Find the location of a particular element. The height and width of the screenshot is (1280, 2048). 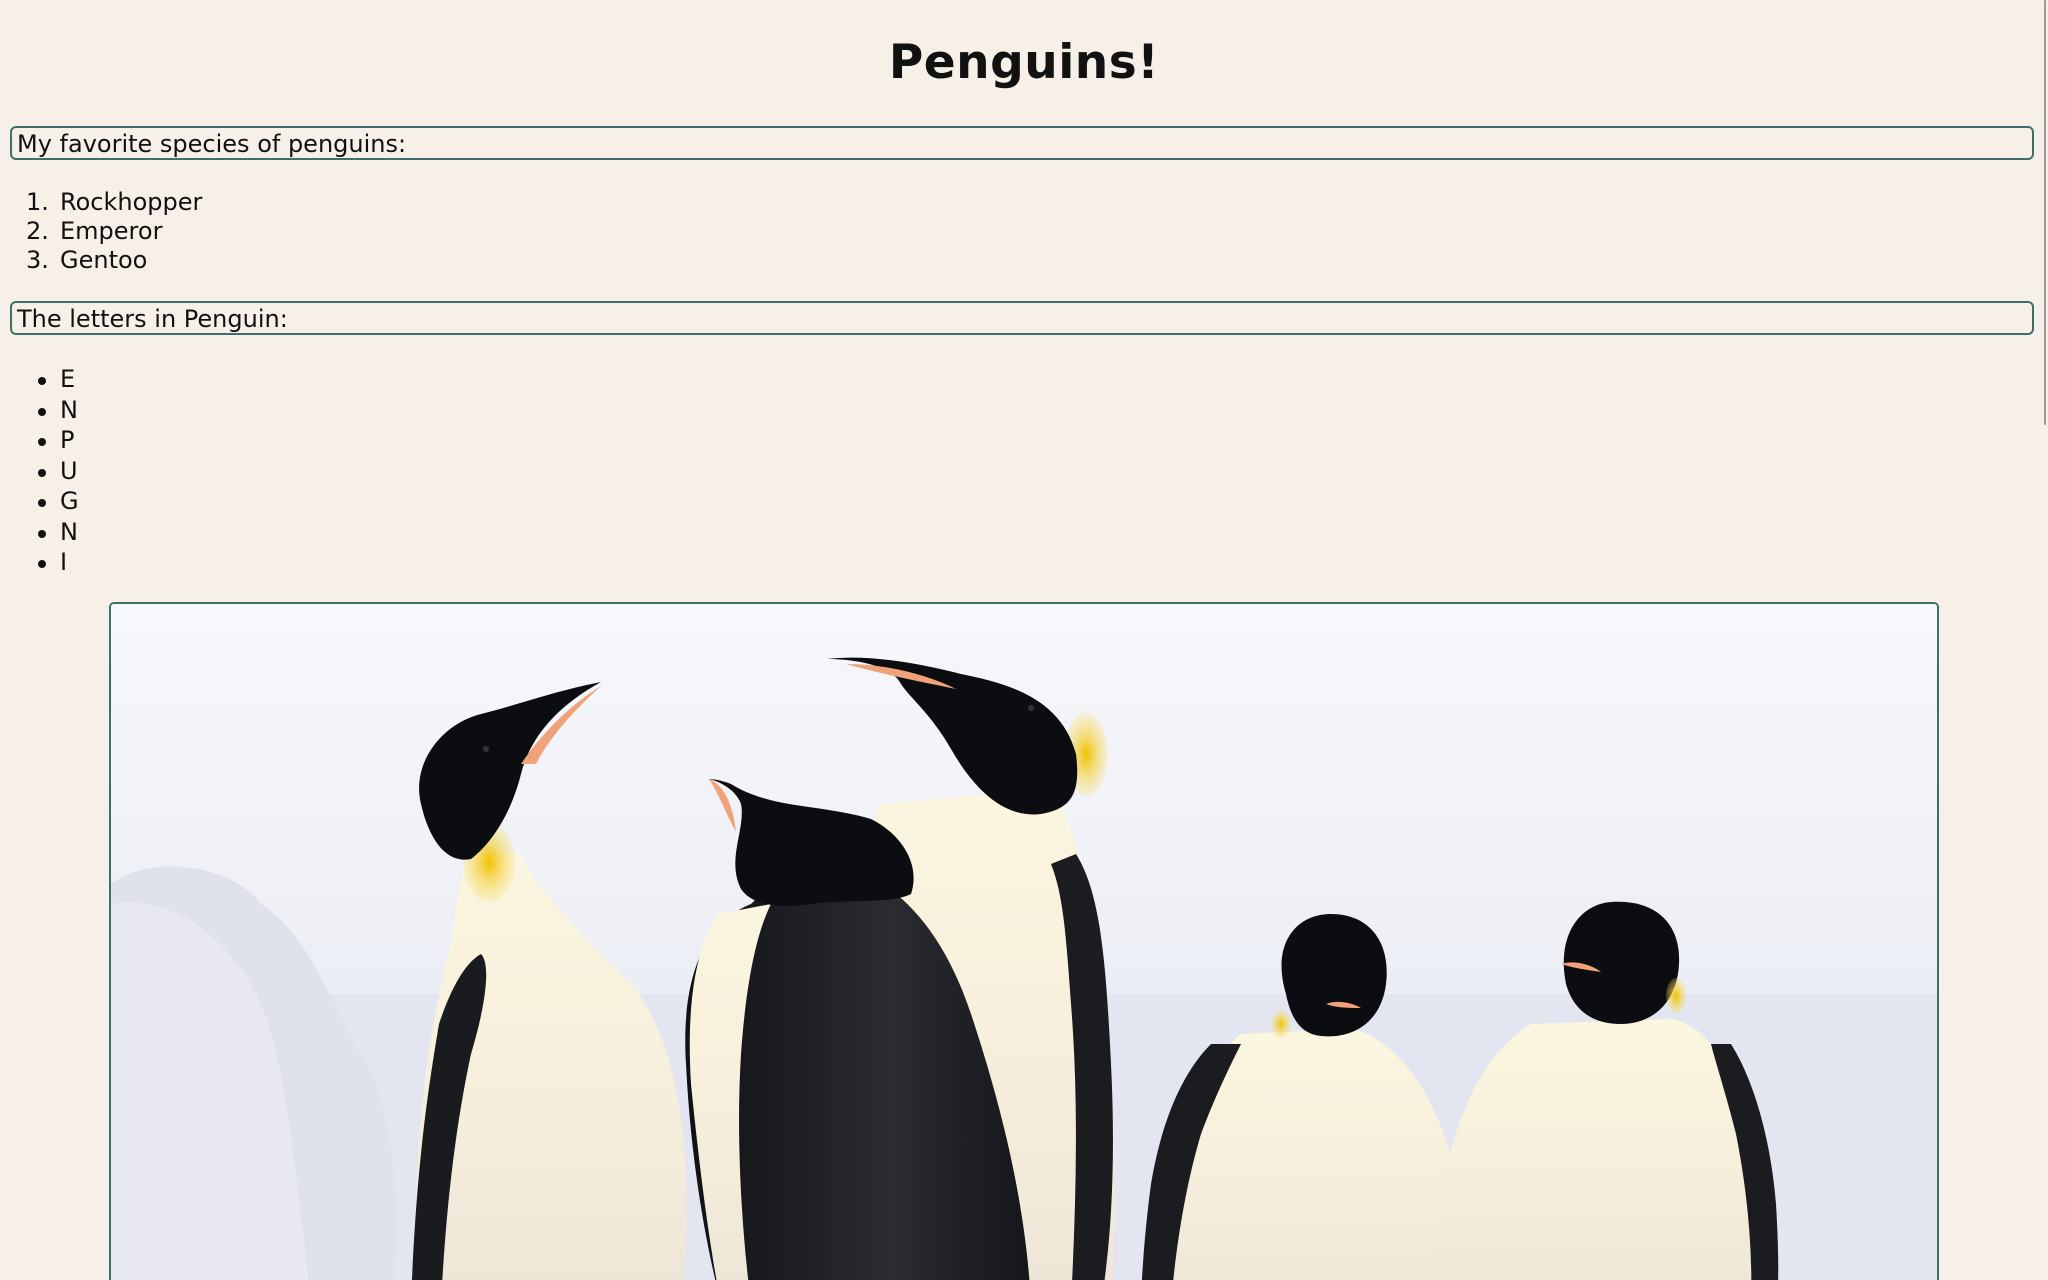

list-item: P is located at coordinates (39, 440).